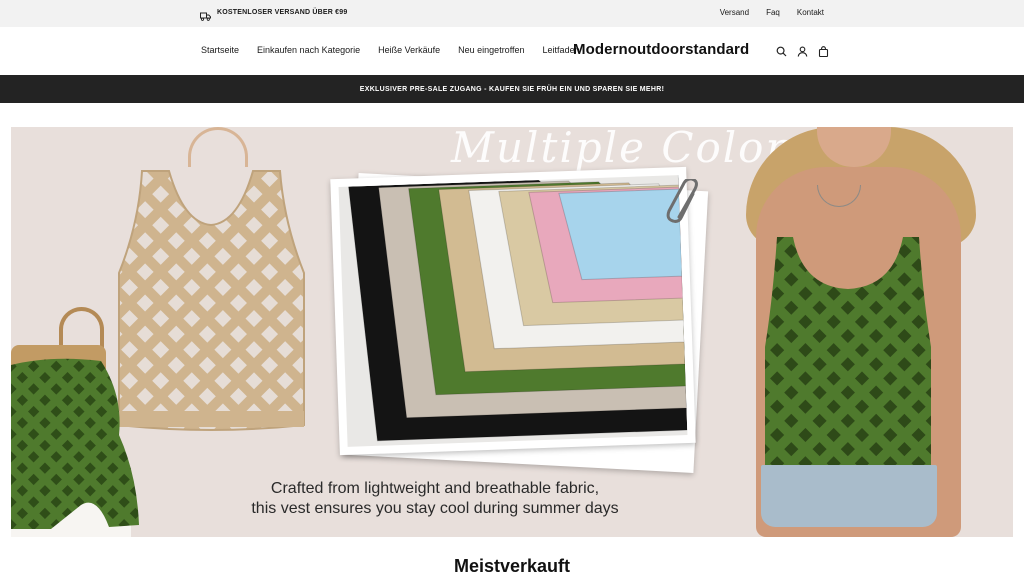 The width and height of the screenshot is (1024, 577). What do you see at coordinates (781, 50) in the screenshot?
I see `search-icon` at bounding box center [781, 50].